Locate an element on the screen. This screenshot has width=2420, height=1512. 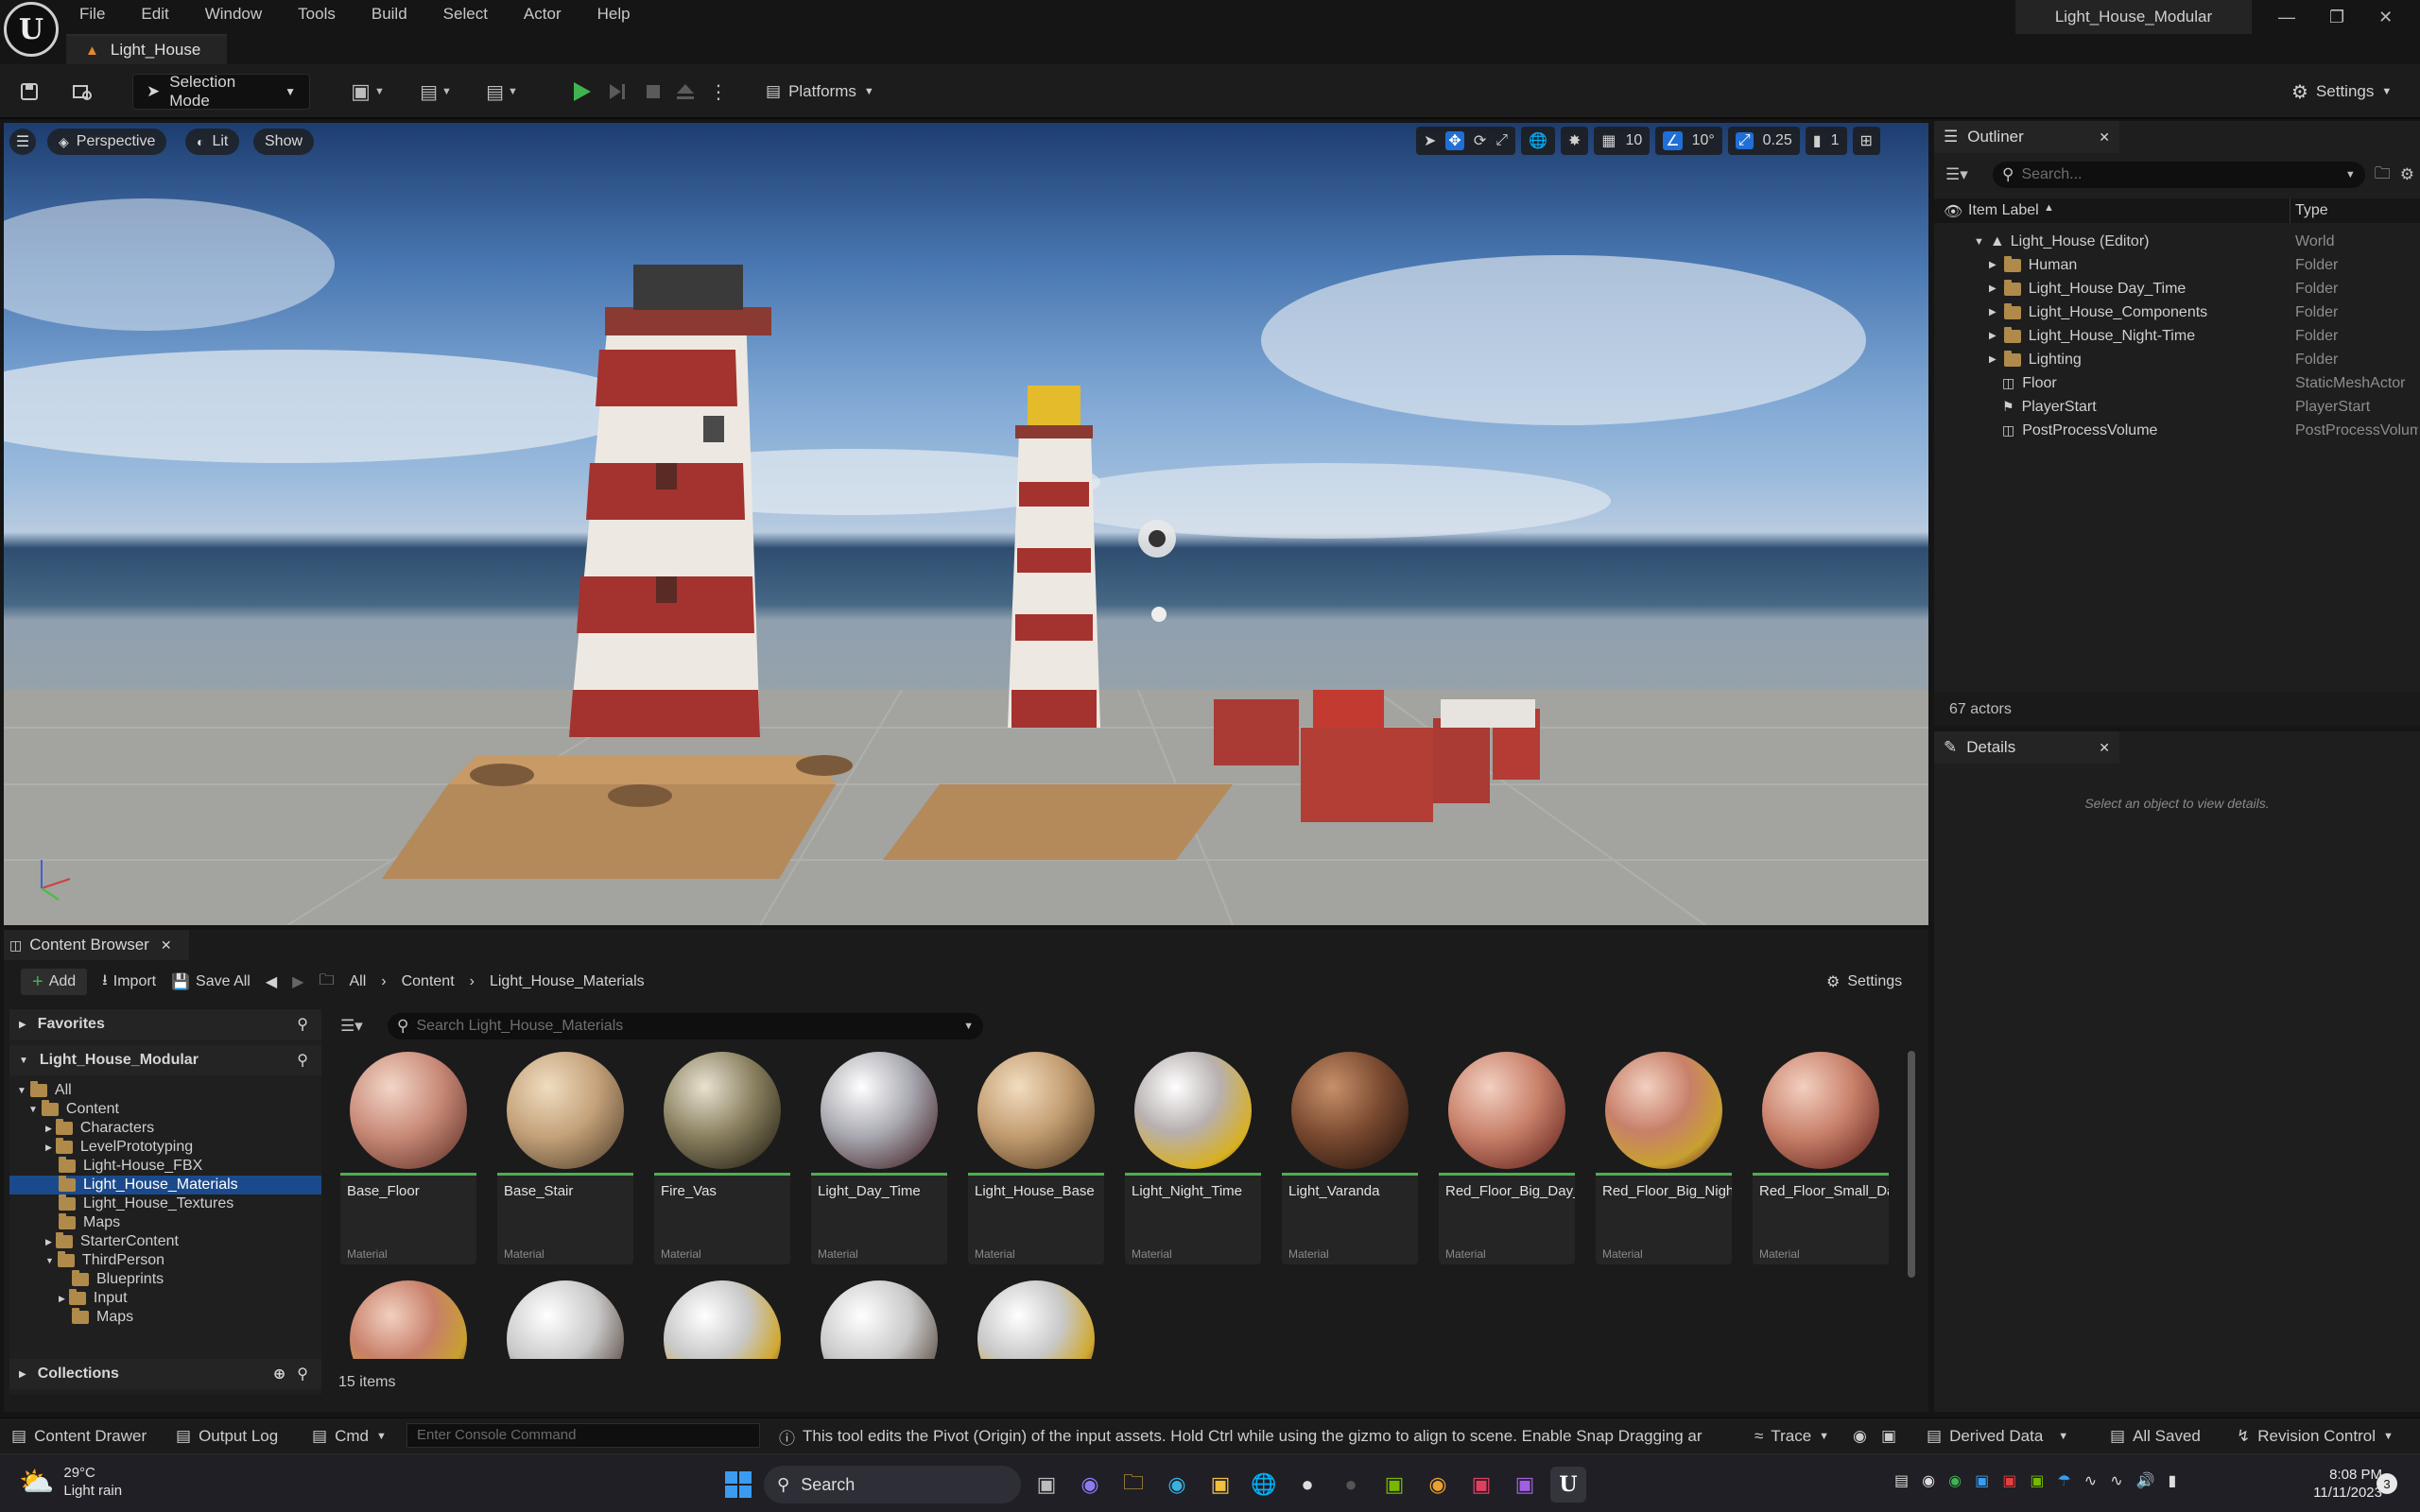
breadcrumb-materials: Light_House_Materials is located at coordinates (568, 981).